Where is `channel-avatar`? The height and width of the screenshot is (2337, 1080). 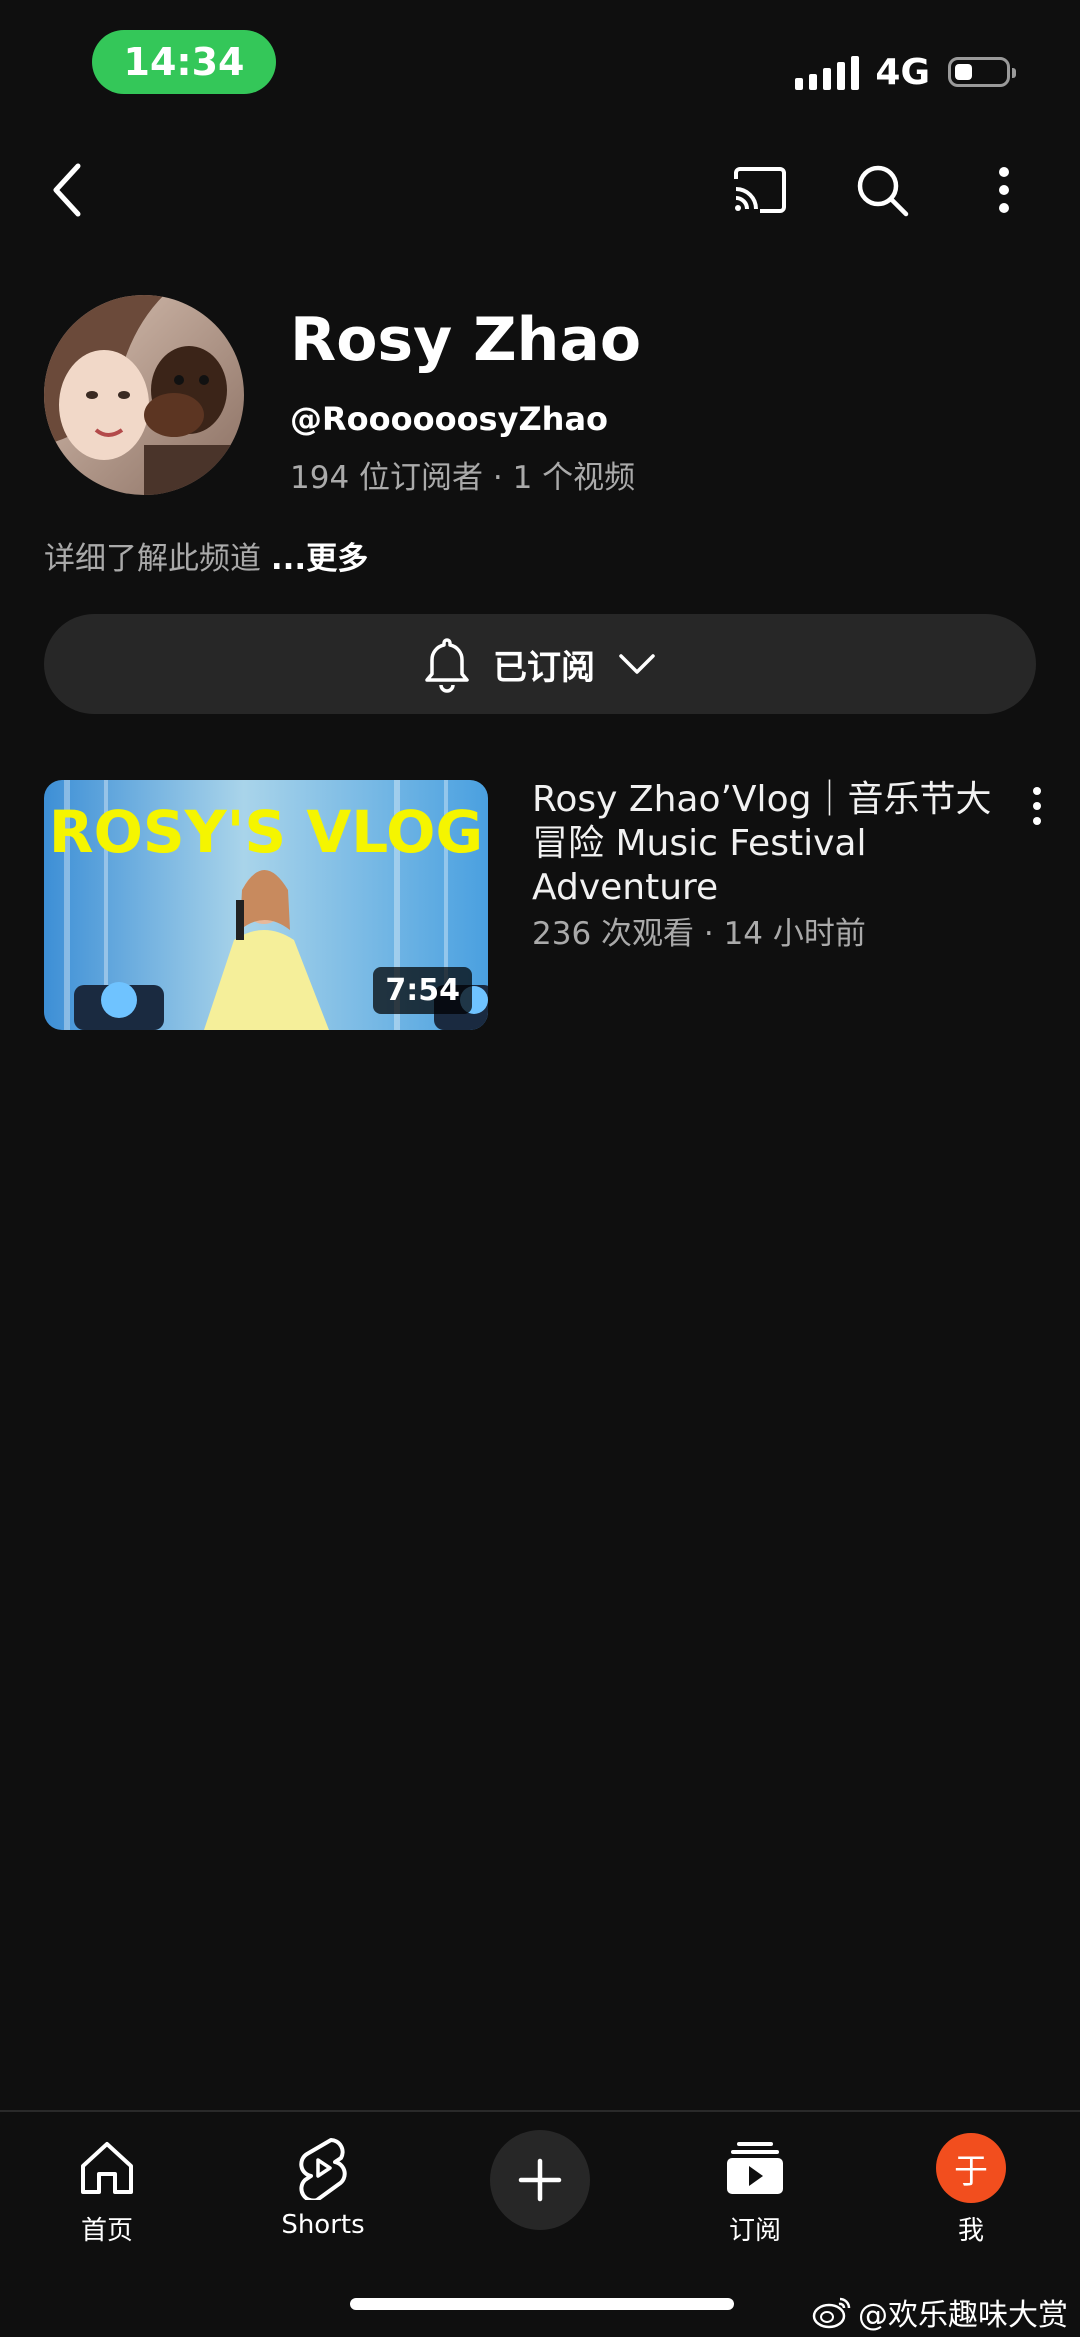 channel-avatar is located at coordinates (144, 395).